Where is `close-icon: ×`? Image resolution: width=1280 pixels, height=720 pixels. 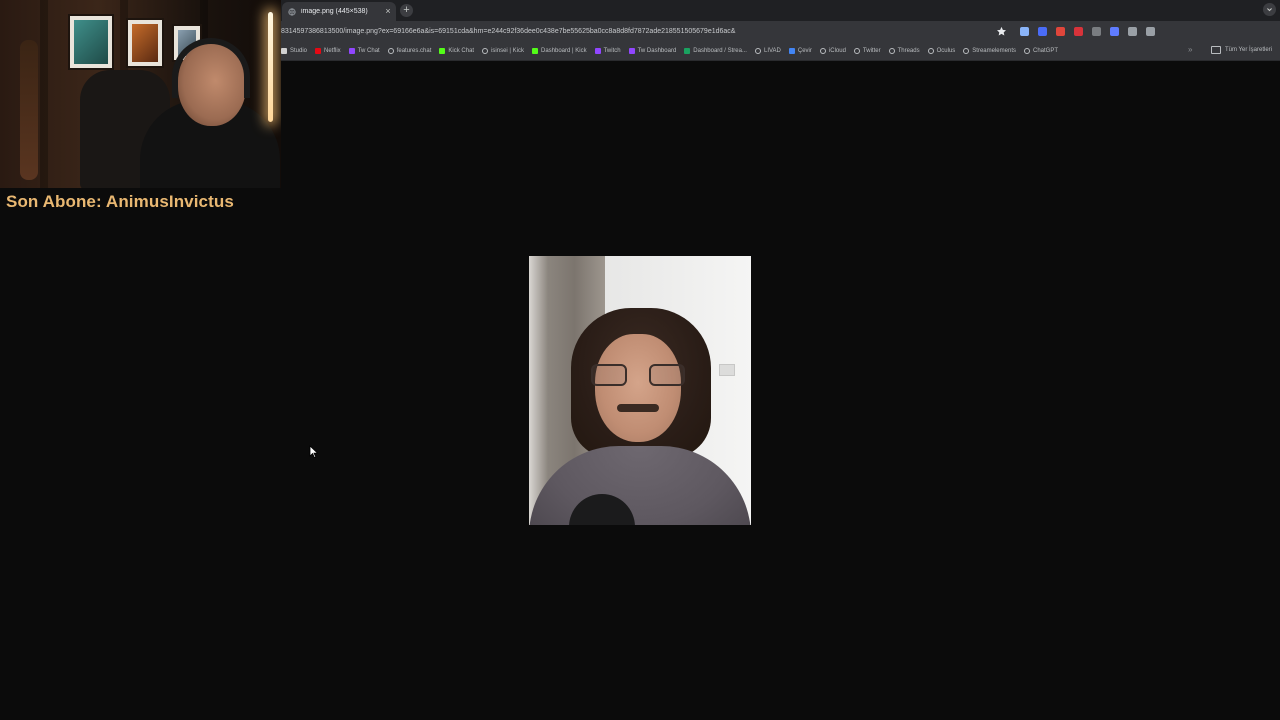
close-icon: × is located at coordinates (388, 11).